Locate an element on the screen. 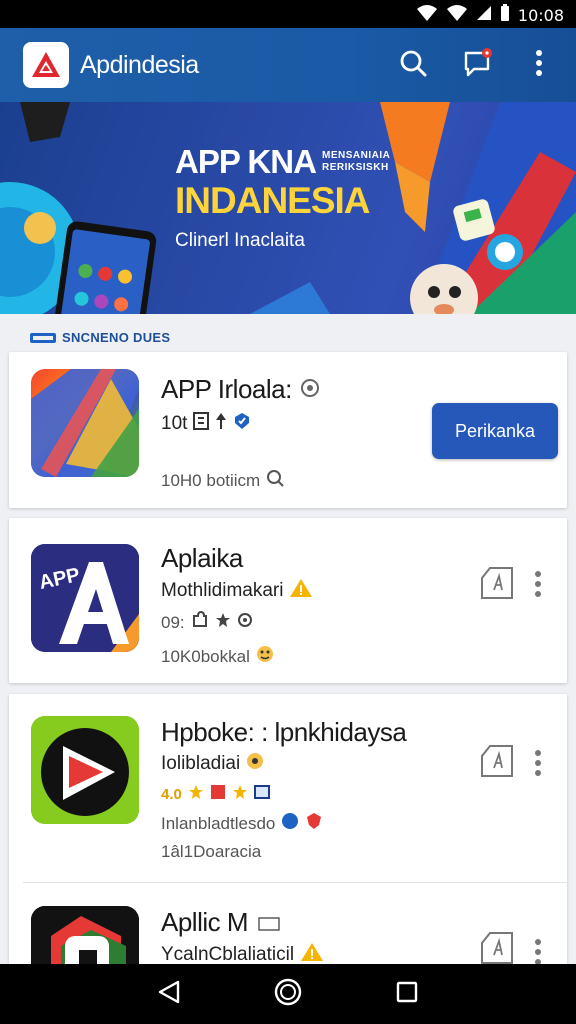 The width and height of the screenshot is (576, 1024). recents-square-icon is located at coordinates (407, 994).